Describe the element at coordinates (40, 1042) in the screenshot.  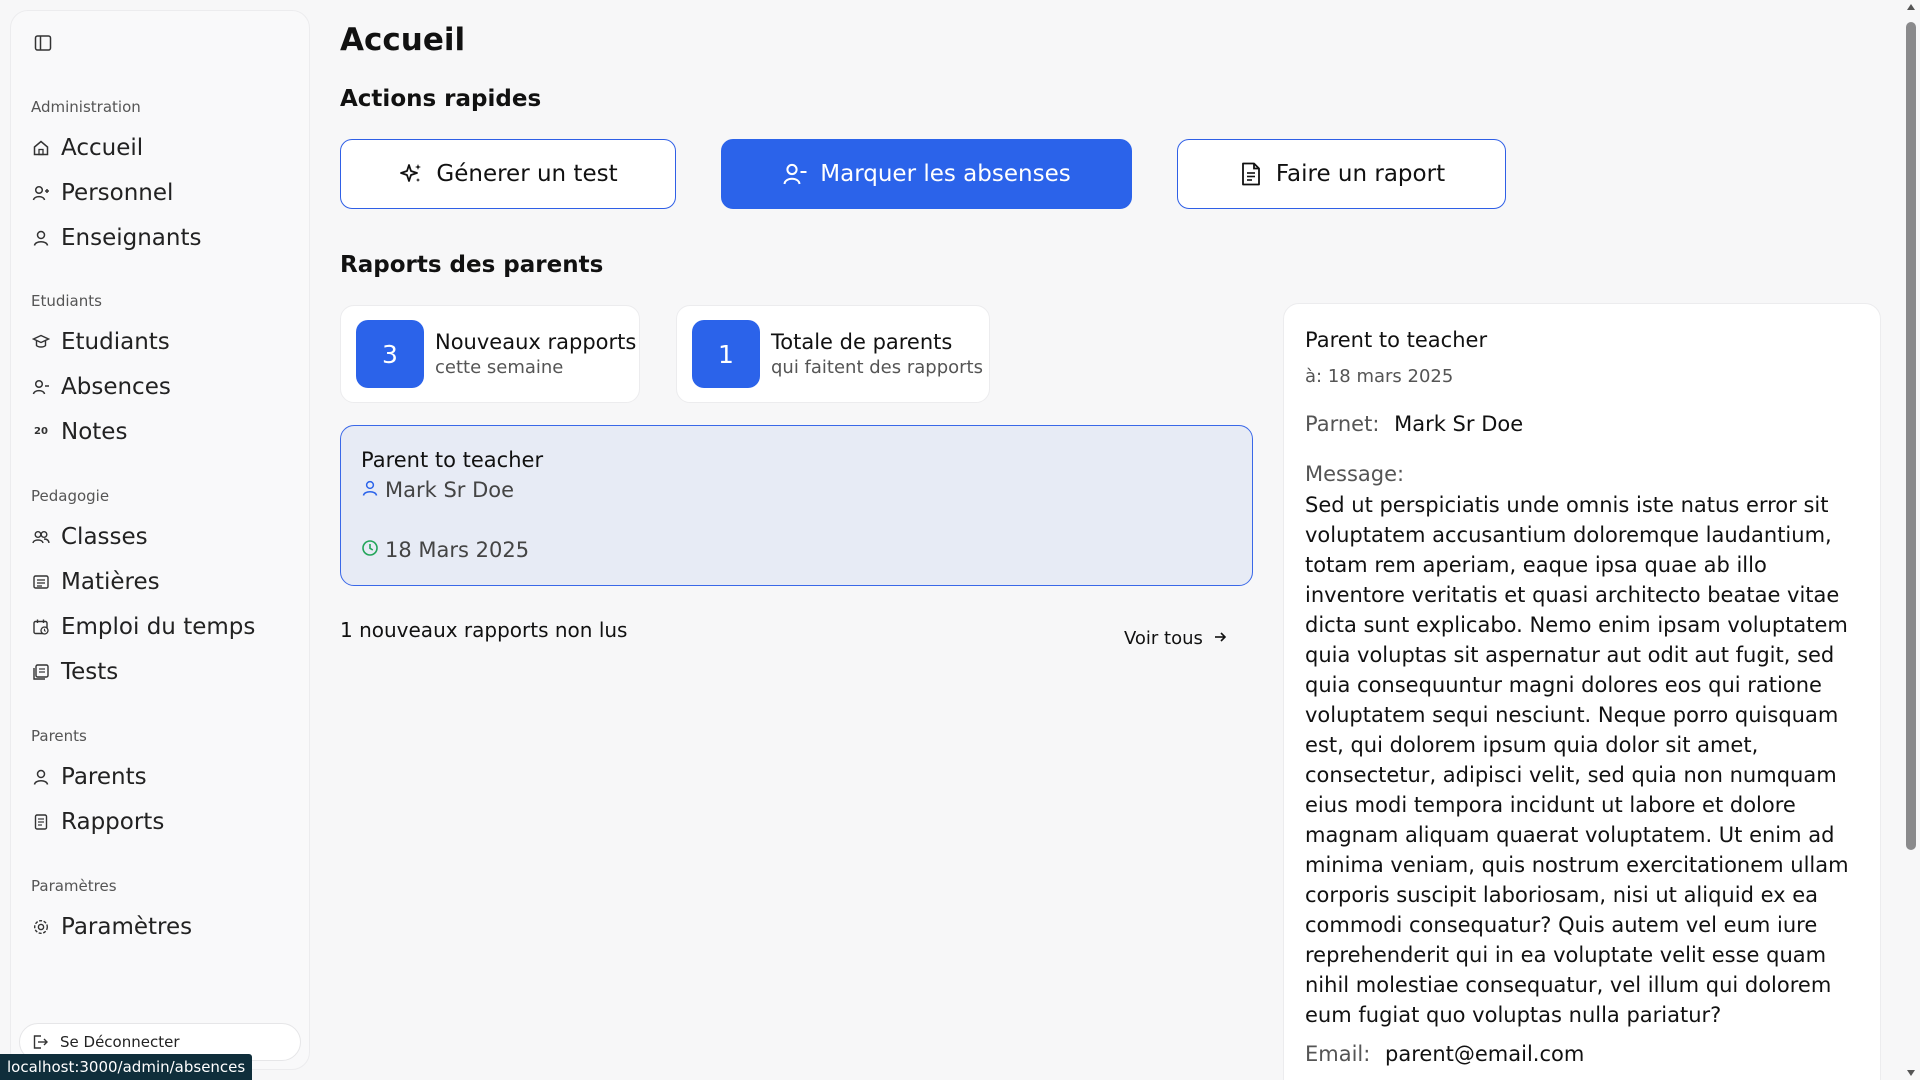
I see `logout-icon` at that location.